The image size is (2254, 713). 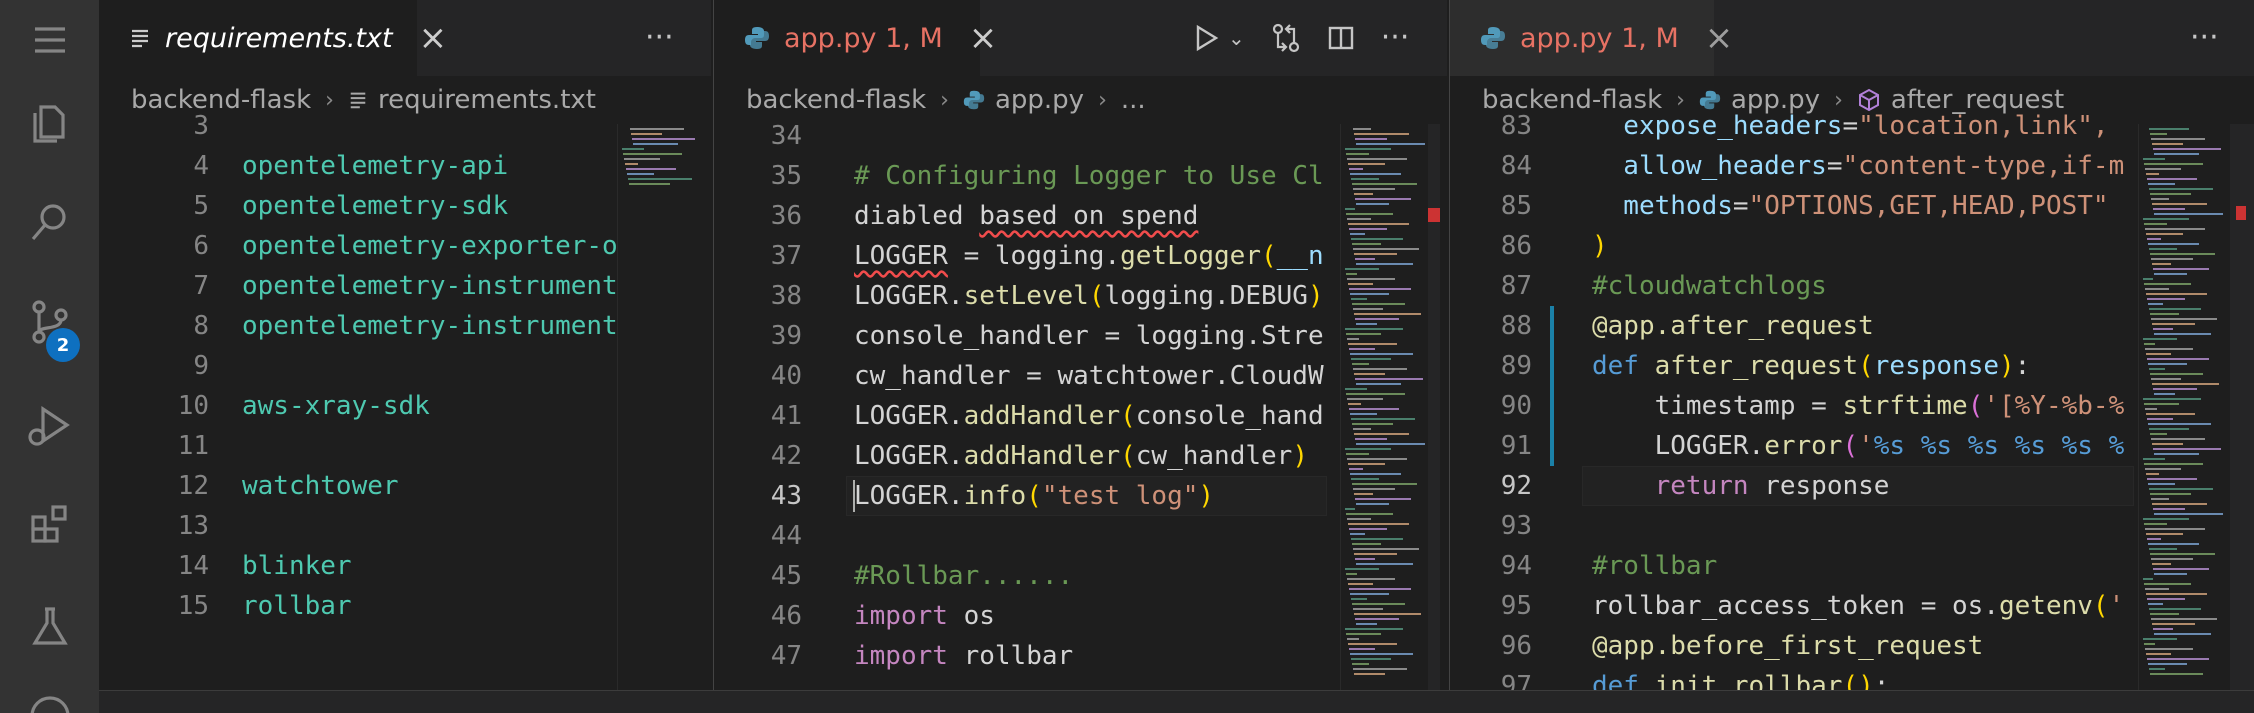 What do you see at coordinates (1552, 386) in the screenshot?
I see `git-modified-marker` at bounding box center [1552, 386].